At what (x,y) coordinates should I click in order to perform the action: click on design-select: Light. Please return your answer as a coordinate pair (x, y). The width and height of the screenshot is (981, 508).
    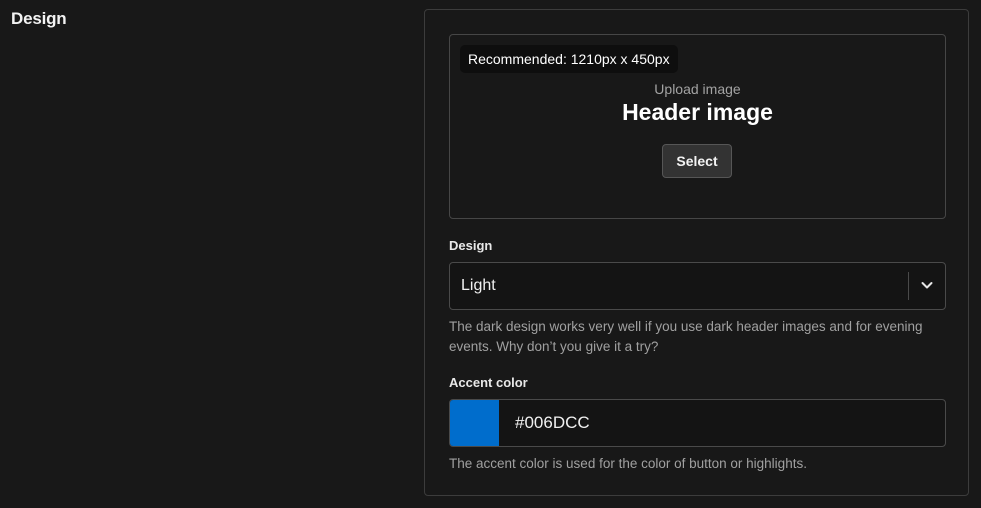
    Looking at the image, I should click on (697, 286).